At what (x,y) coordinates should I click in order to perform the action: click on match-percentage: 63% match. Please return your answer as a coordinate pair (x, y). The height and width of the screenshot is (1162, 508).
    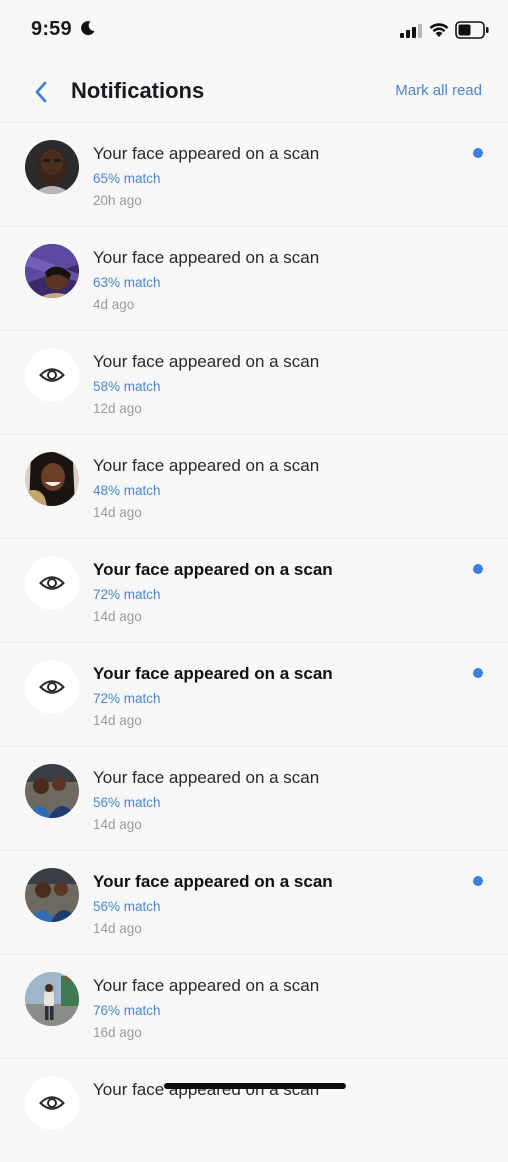
    Looking at the image, I should click on (127, 282).